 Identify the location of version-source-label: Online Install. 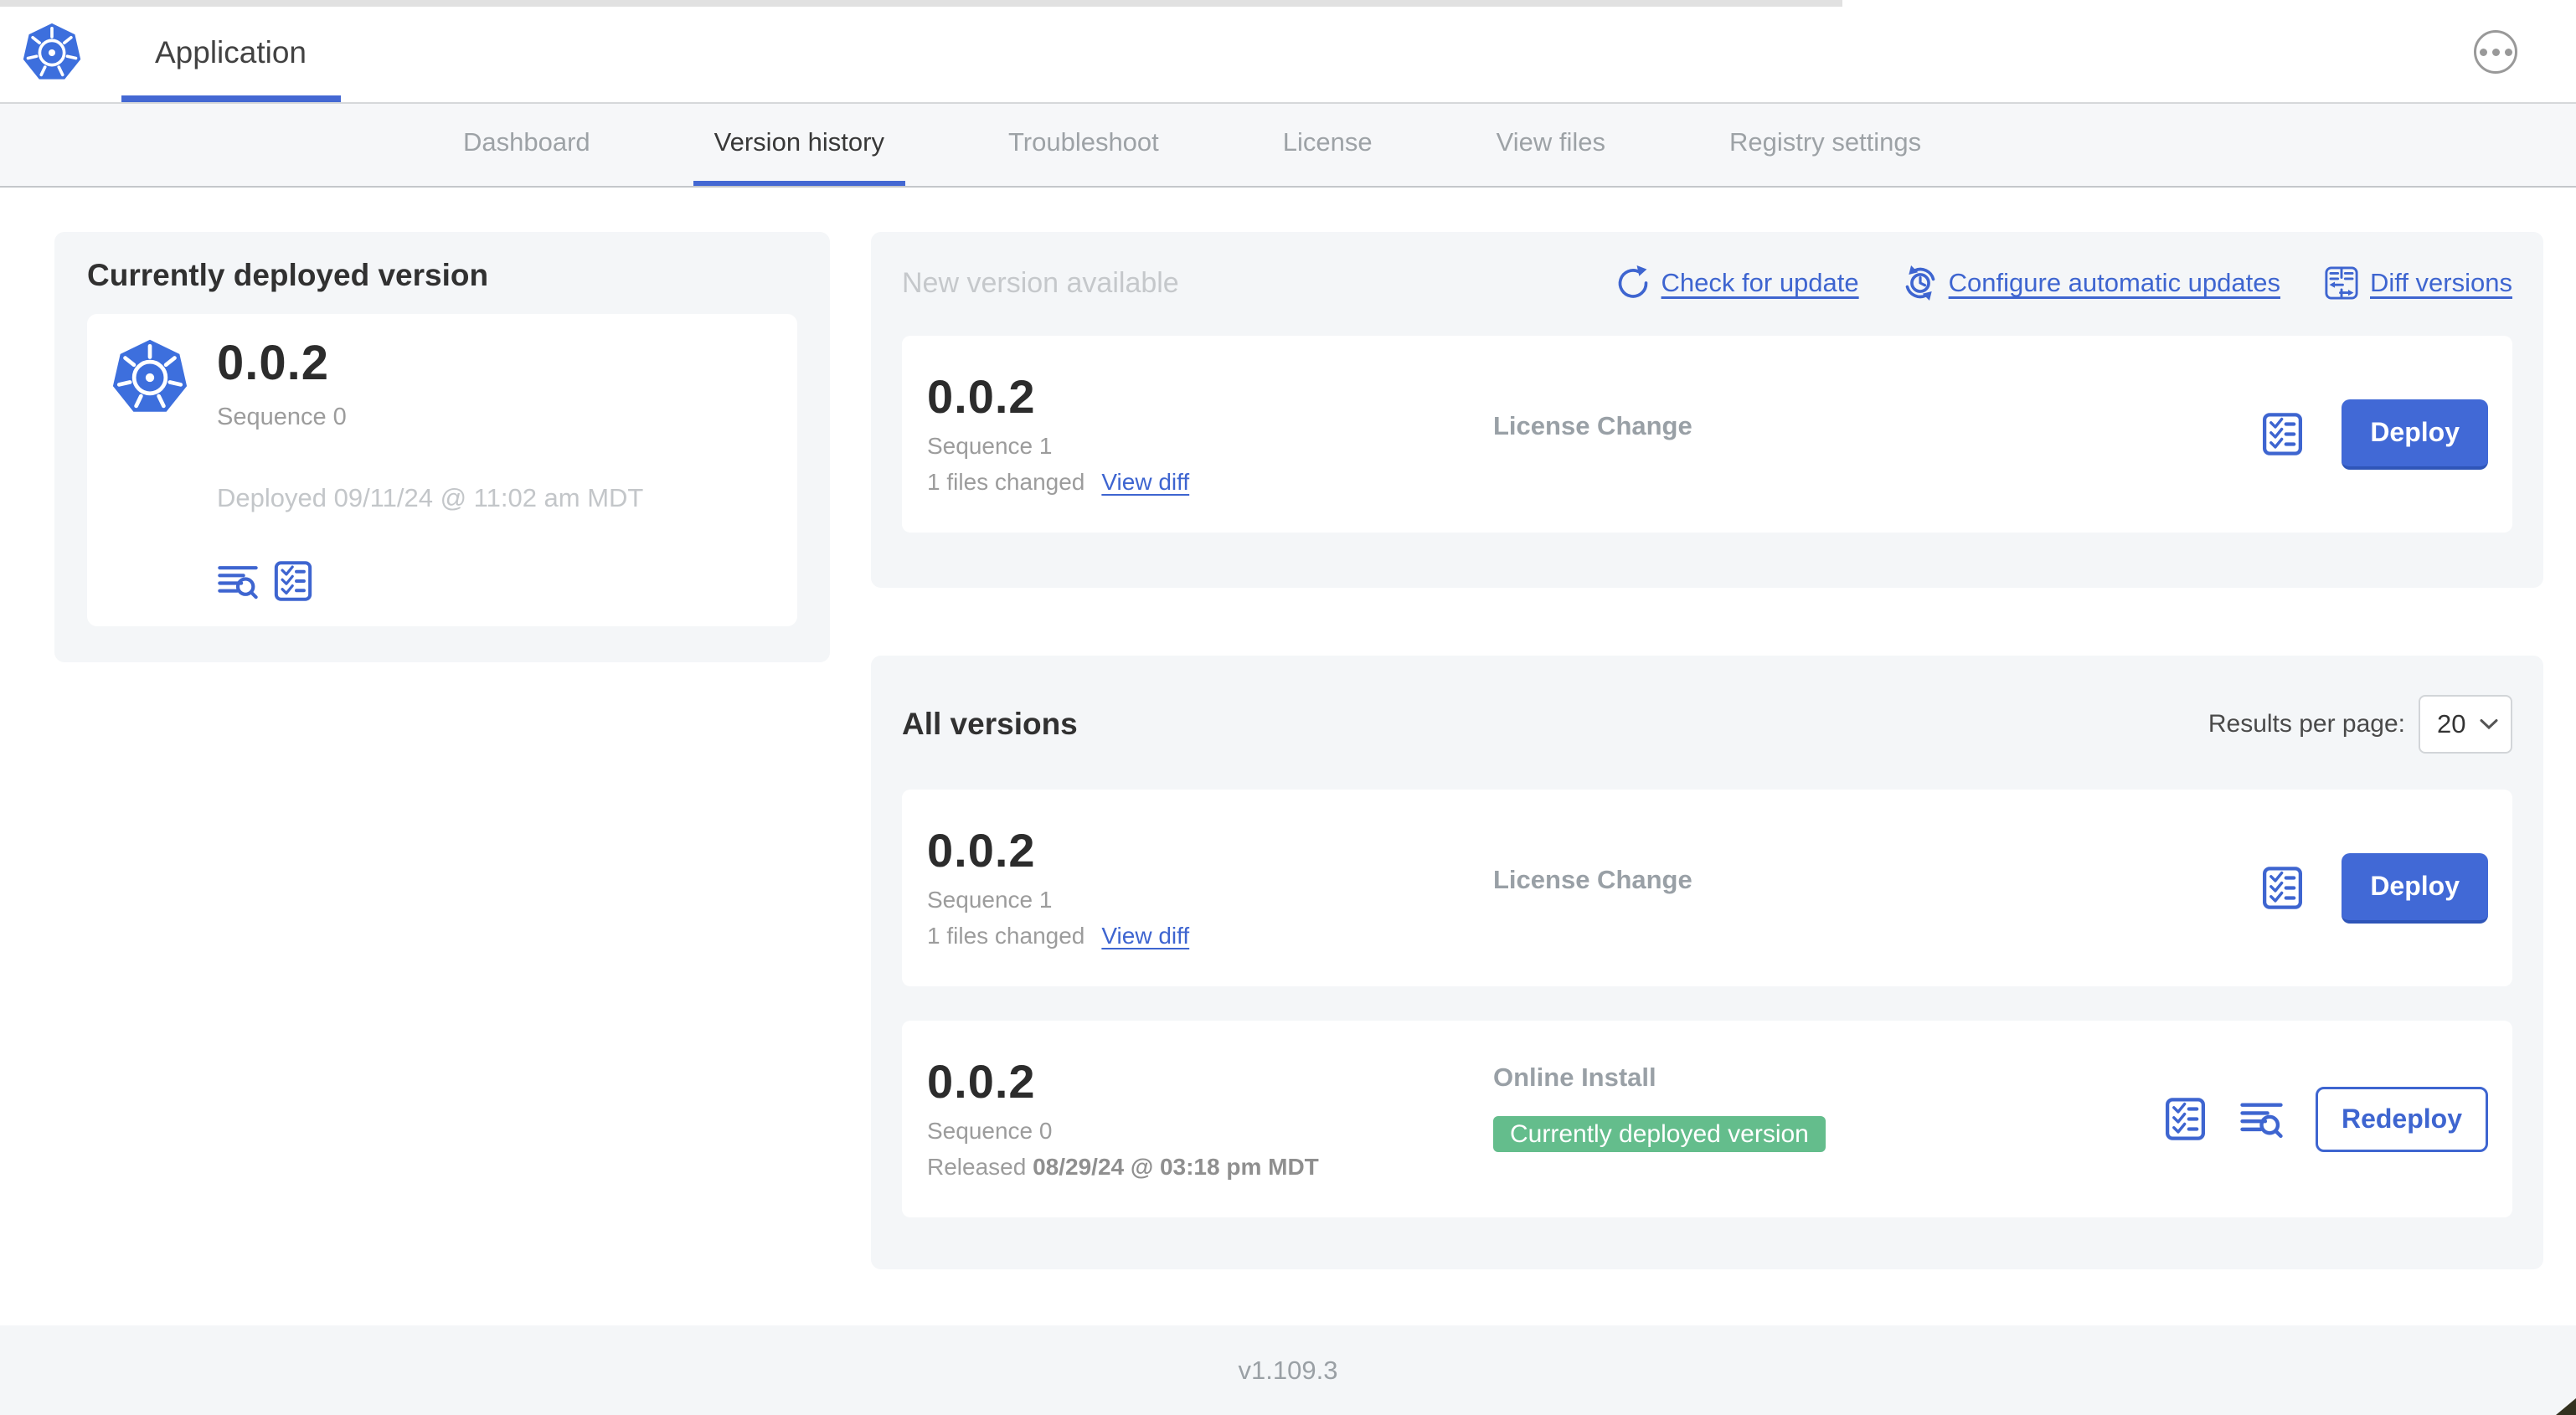
(1574, 1077).